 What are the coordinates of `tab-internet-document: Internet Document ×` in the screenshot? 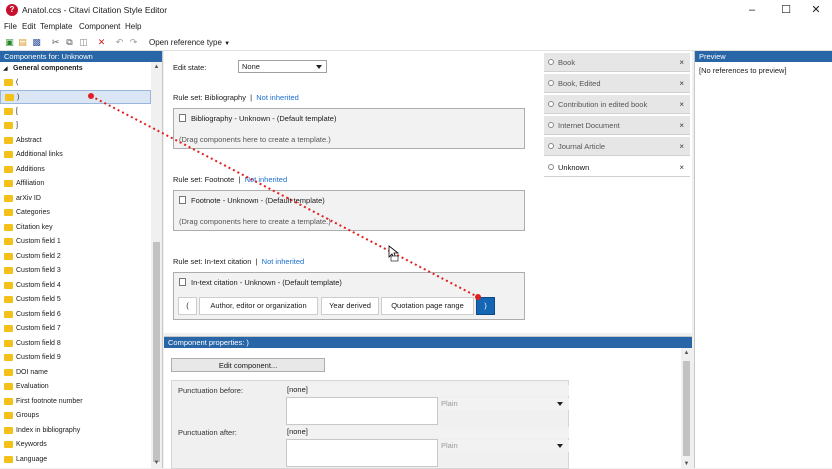 It's located at (617, 125).